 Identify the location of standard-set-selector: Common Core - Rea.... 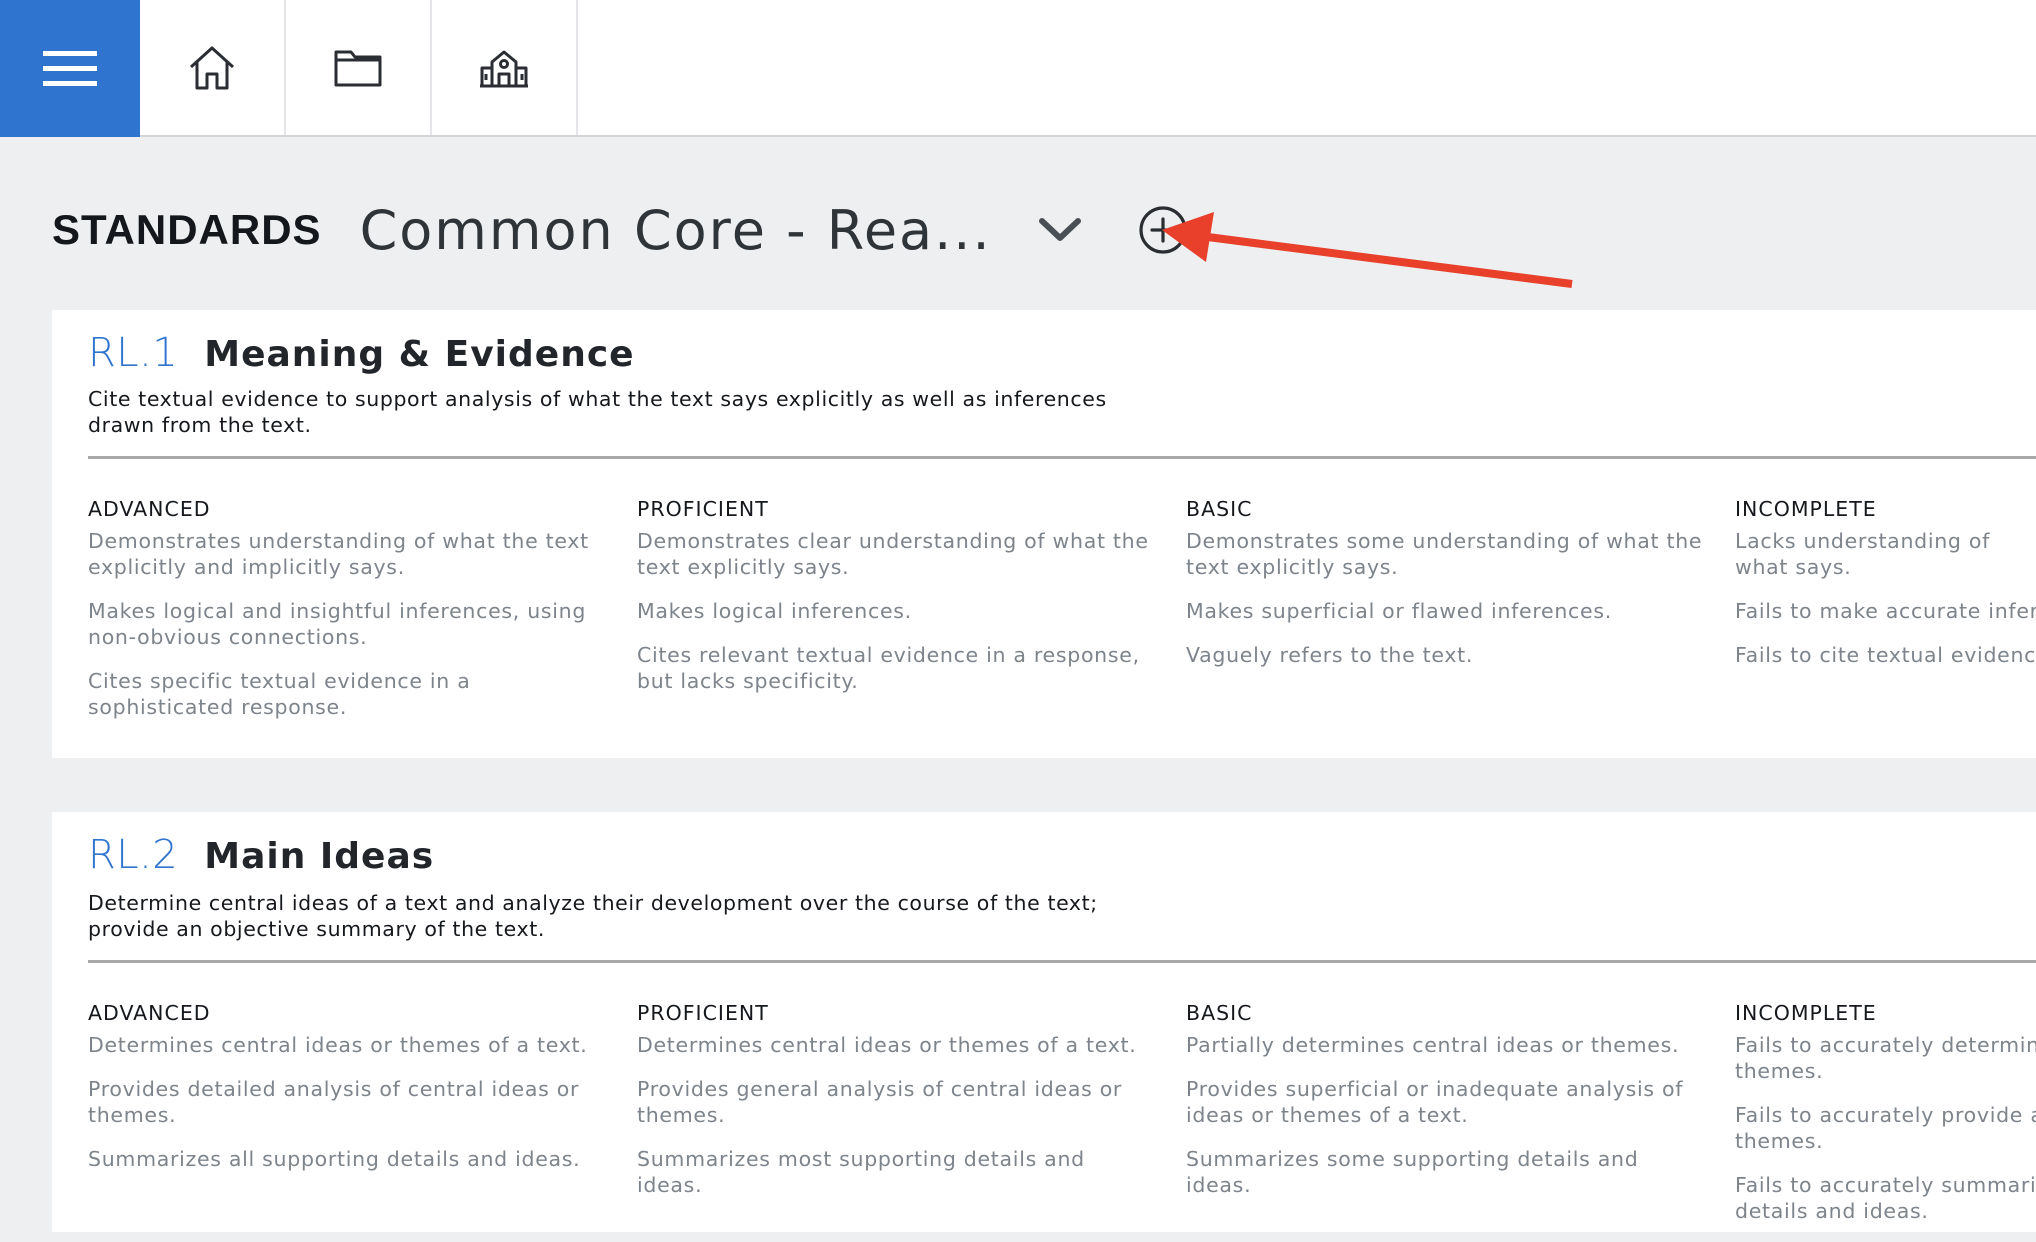
(676, 230).